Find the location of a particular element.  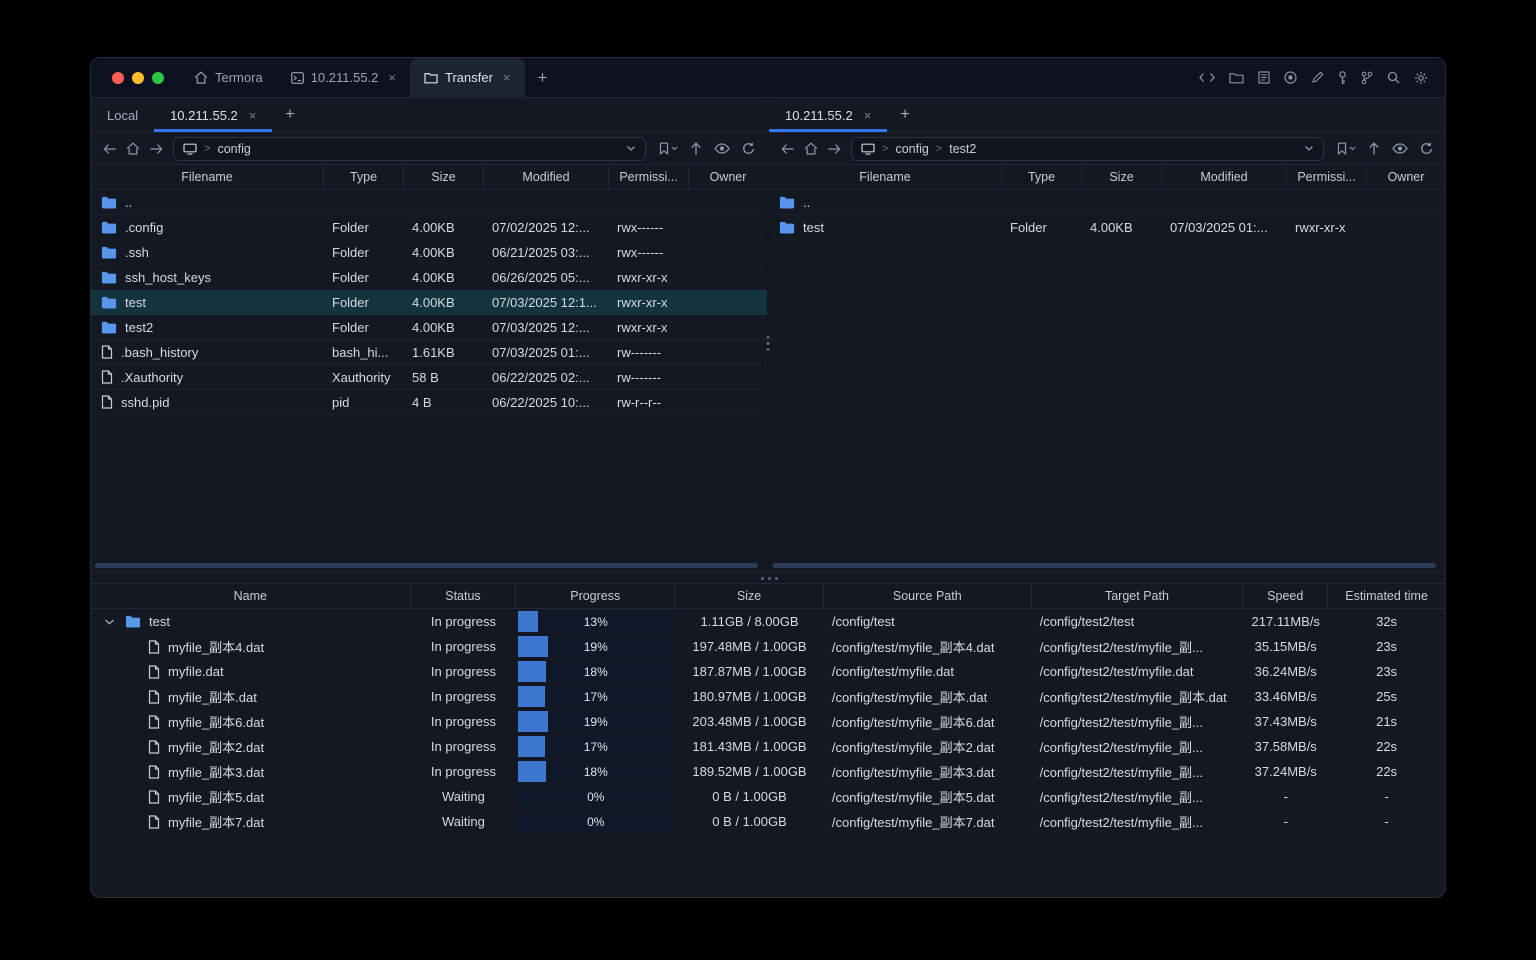

record-icon is located at coordinates (1290, 77).